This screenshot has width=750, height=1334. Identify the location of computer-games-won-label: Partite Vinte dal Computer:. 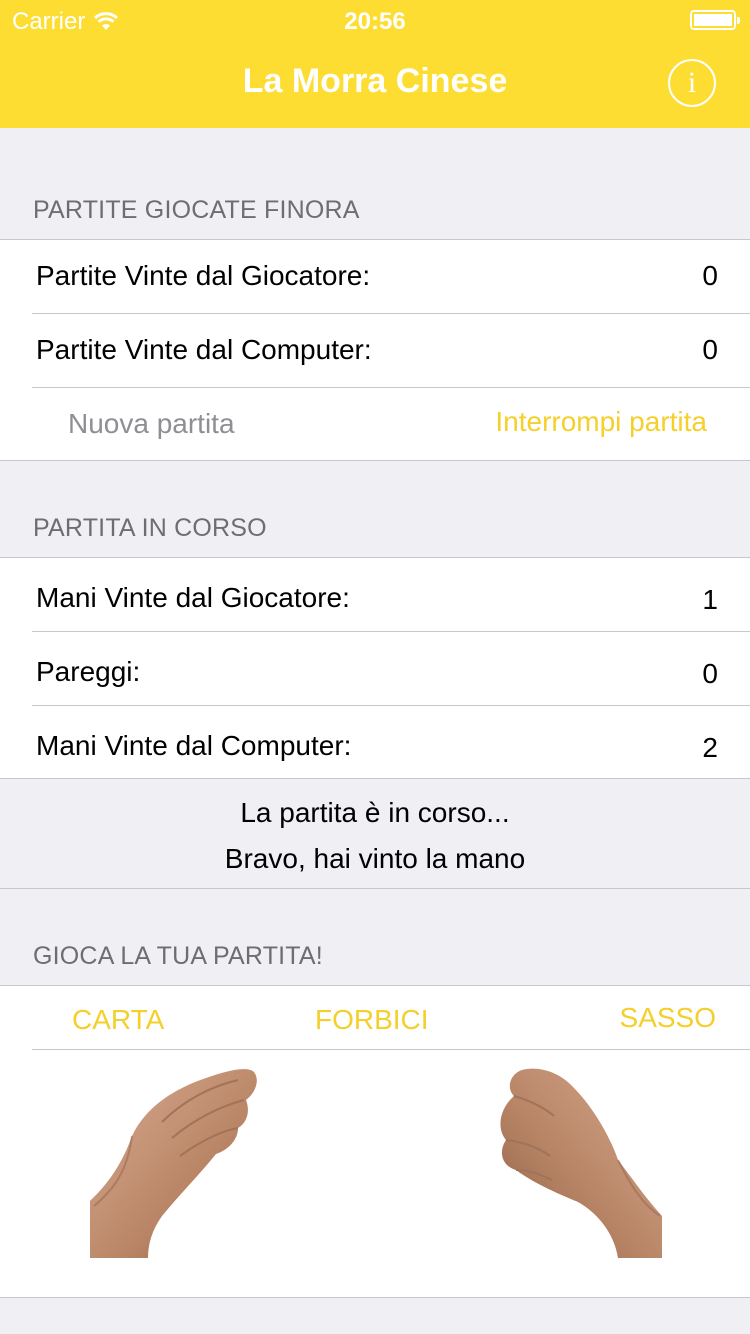
(204, 349).